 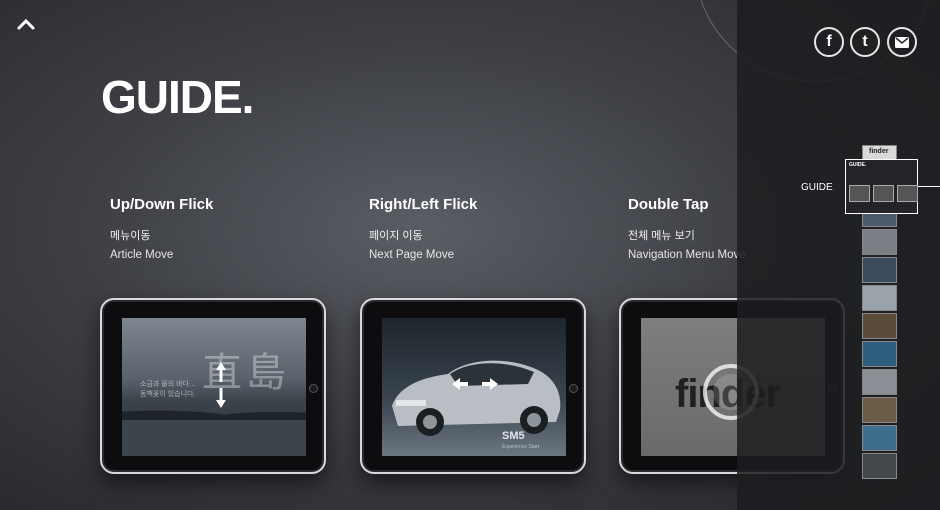 What do you see at coordinates (142, 255) in the screenshot?
I see `guide-english: Article Move` at bounding box center [142, 255].